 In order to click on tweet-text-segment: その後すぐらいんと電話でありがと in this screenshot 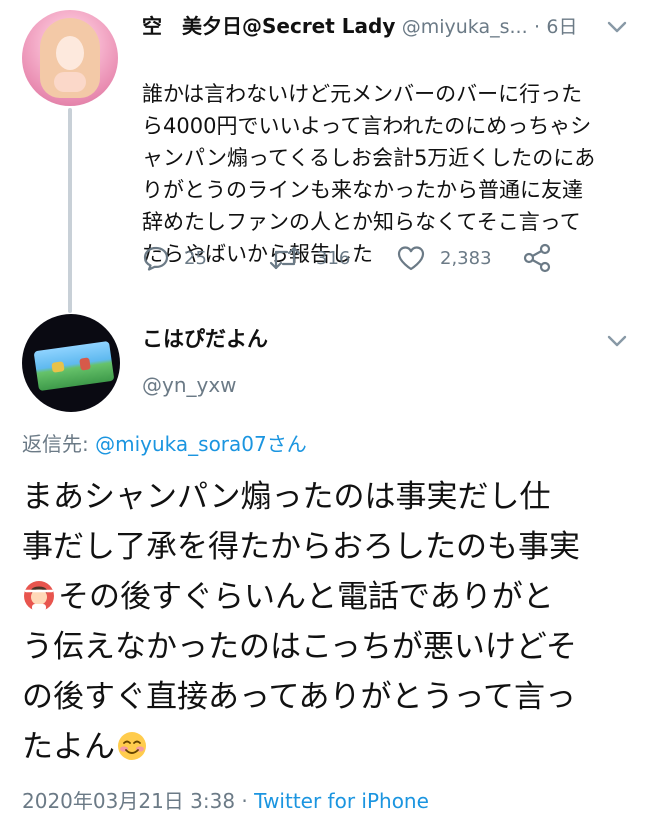, I will do `click(306, 597)`.